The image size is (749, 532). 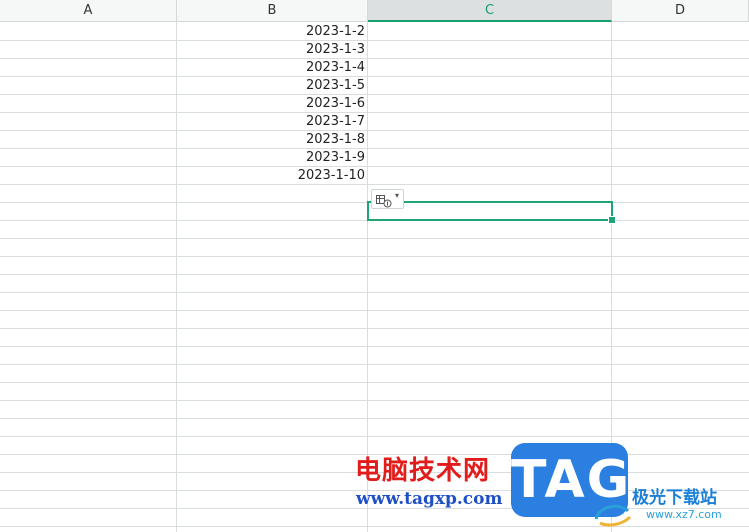 What do you see at coordinates (429, 499) in the screenshot?
I see `watermark-site-url: www.tagxp.com` at bounding box center [429, 499].